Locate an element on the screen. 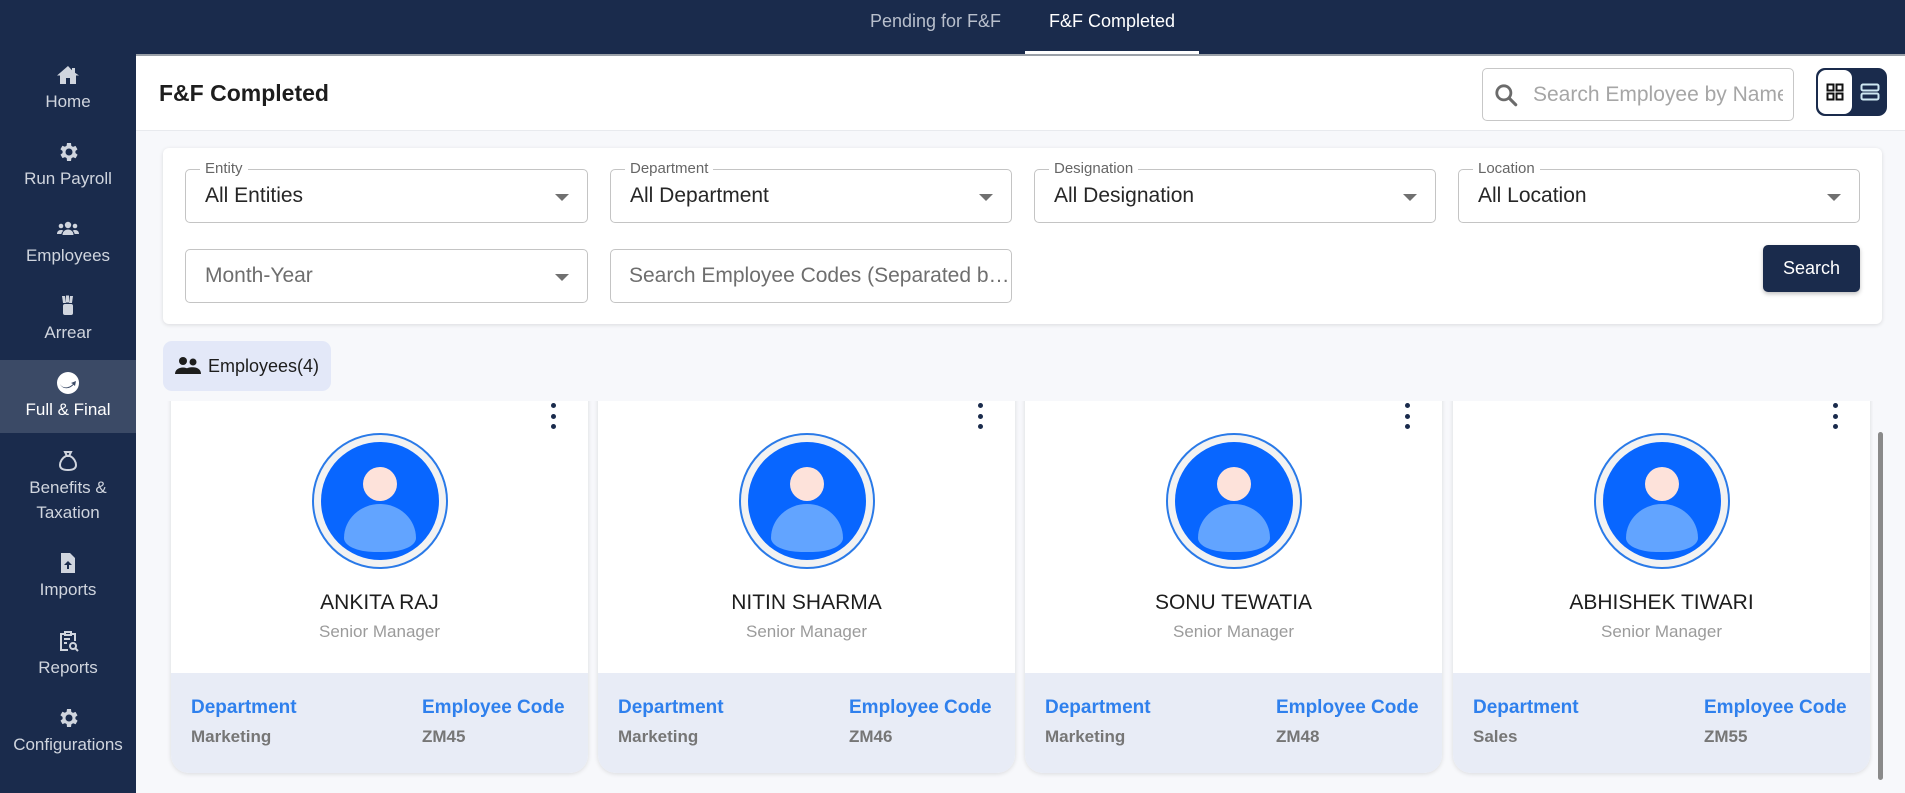 Image resolution: width=1905 pixels, height=793 pixels. card-footer: Department Sales Employee Code ZM55 is located at coordinates (1661, 723).